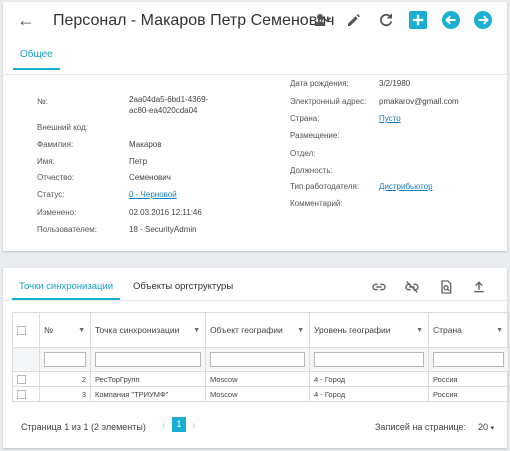 Image resolution: width=510 pixels, height=451 pixels. What do you see at coordinates (395, 83) in the screenshot?
I see `field-value-birth-date: 3/2/1980` at bounding box center [395, 83].